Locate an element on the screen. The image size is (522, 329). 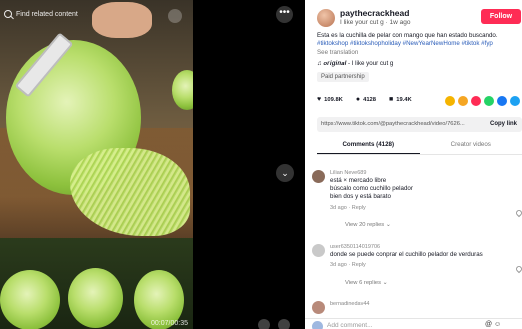
view-replies-link: View 6 replies ⌄ is located at coordinates (366, 283).